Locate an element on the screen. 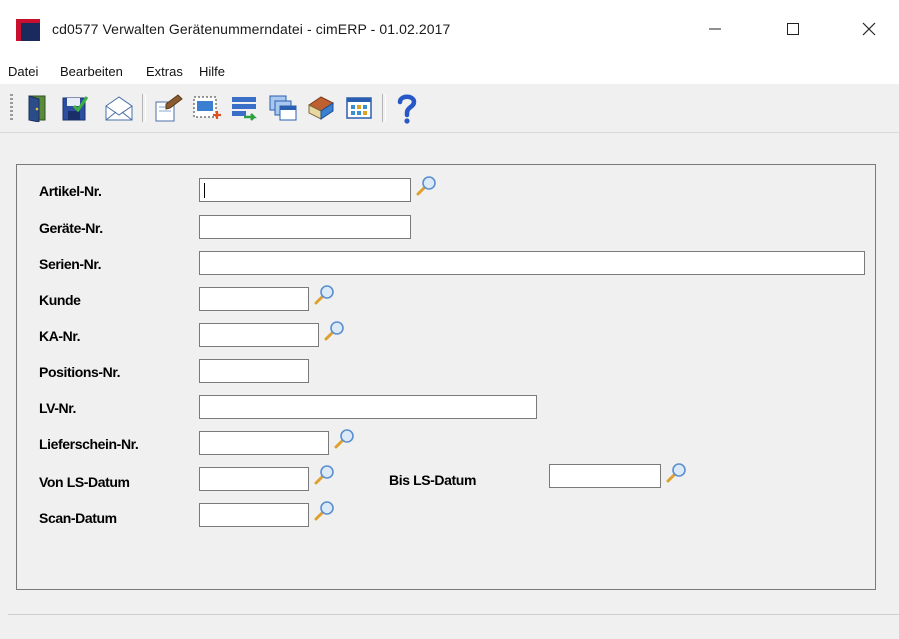 The image size is (899, 639). menu-bar: Datei Bearbeiten Extras Hilfe is located at coordinates (449, 70).